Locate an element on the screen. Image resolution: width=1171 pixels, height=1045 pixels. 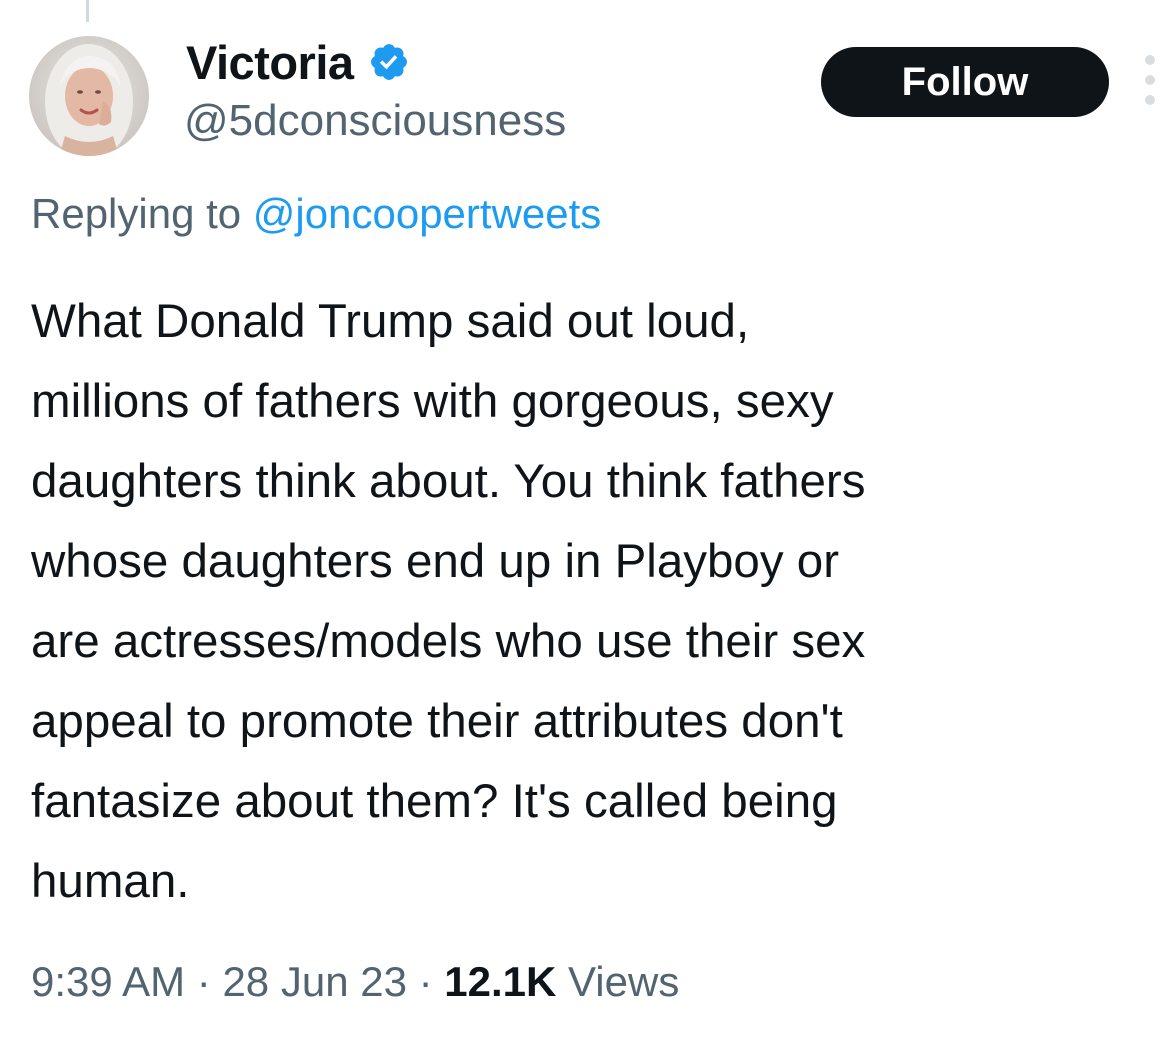
avatar is located at coordinates (89, 96).